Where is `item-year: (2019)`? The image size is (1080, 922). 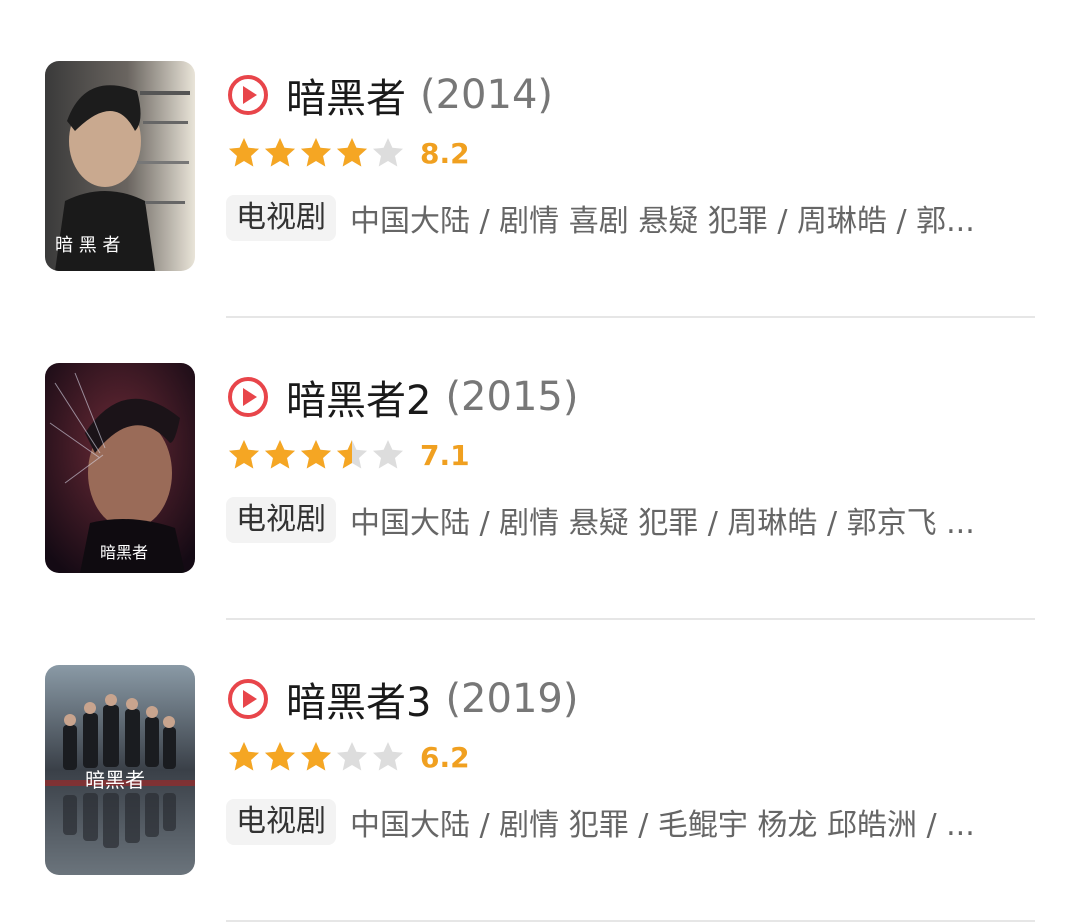
item-year: (2019) is located at coordinates (512, 699).